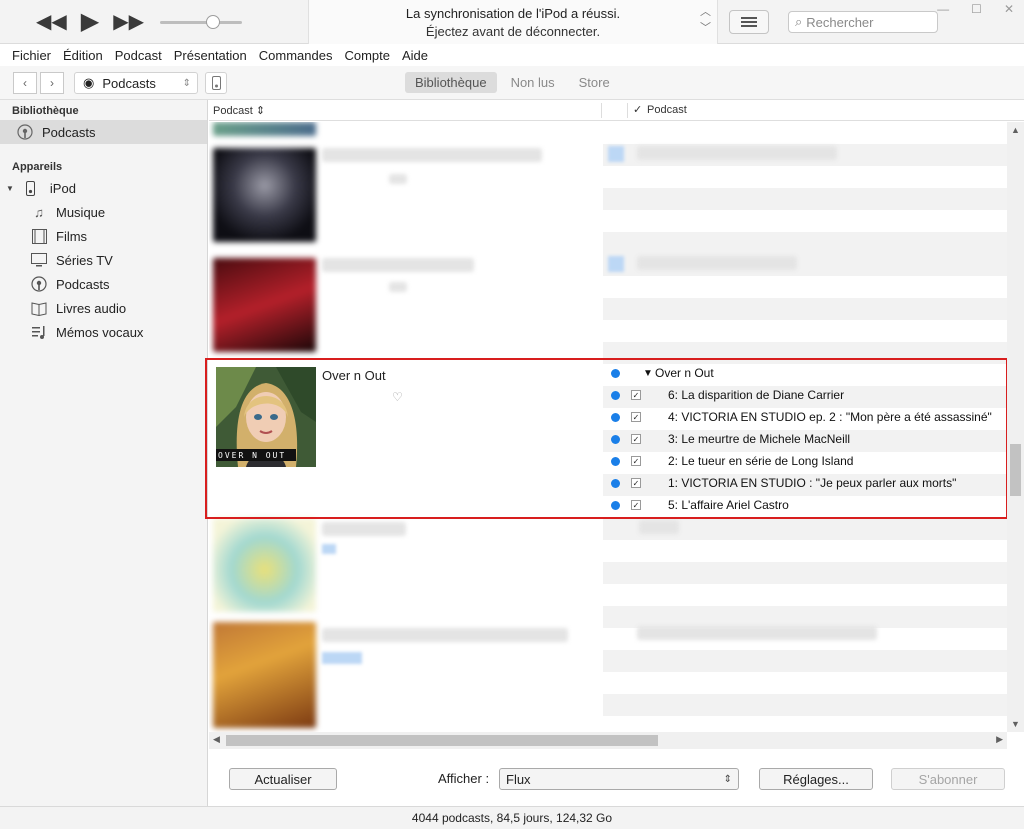 The width and height of the screenshot is (1024, 829). I want to click on fast-forward-icon: ▶▶, so click(128, 22).